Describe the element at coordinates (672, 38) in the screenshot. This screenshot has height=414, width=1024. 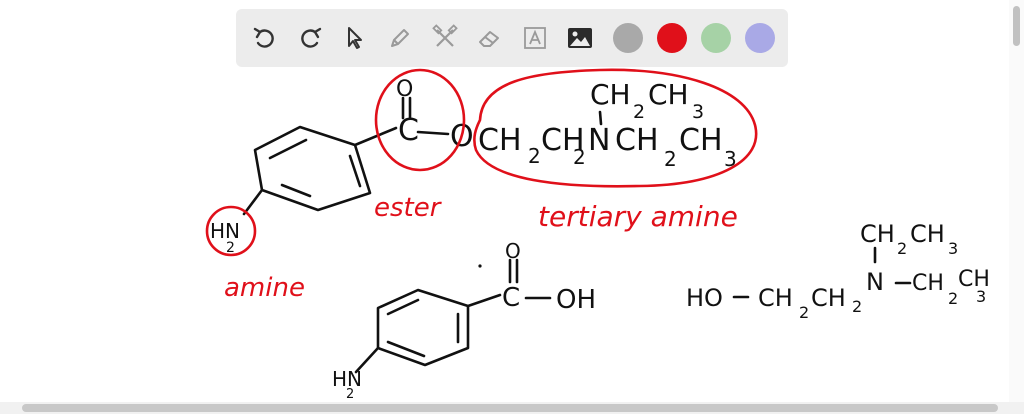
I see `color-swatch-red` at that location.